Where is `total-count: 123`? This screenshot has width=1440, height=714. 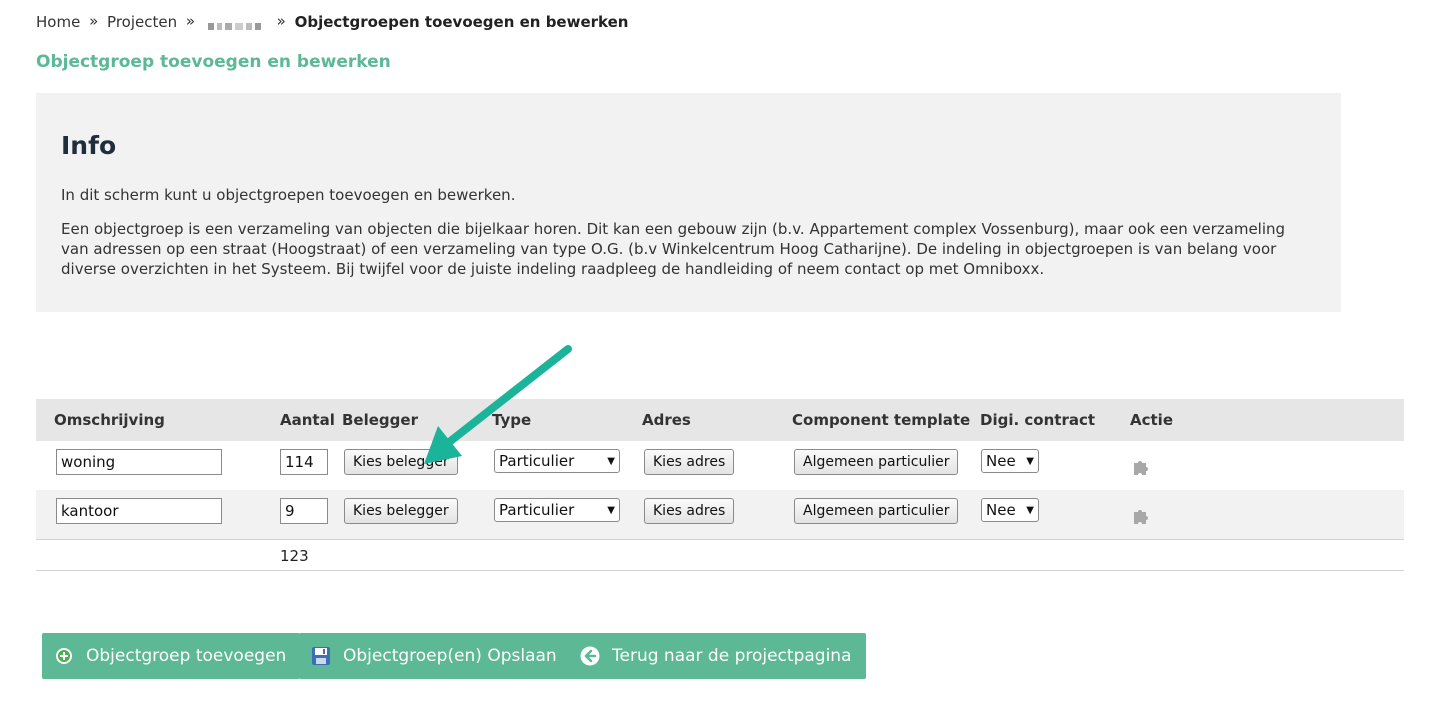 total-count: 123 is located at coordinates (294, 556).